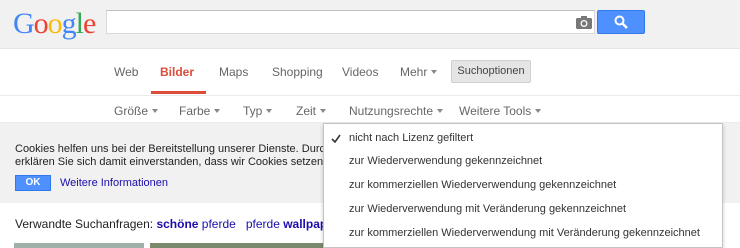 Image resolution: width=740 pixels, height=248 pixels. What do you see at coordinates (24, 23) in the screenshot?
I see `logo-letter: G` at bounding box center [24, 23].